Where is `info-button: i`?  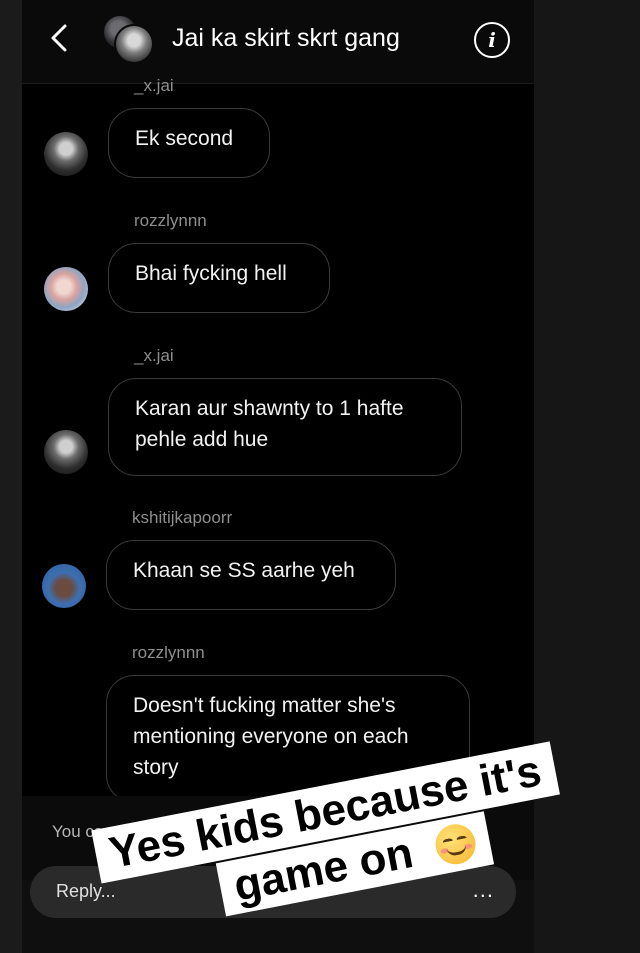
info-button: i is located at coordinates (492, 40).